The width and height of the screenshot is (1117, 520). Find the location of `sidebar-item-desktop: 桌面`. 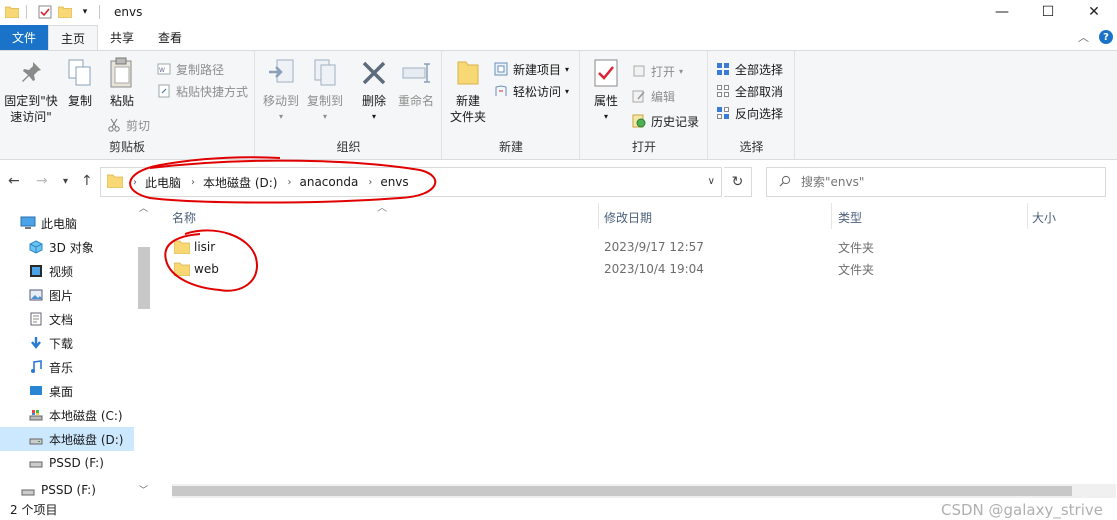

sidebar-item-desktop: 桌面 is located at coordinates (67, 391).